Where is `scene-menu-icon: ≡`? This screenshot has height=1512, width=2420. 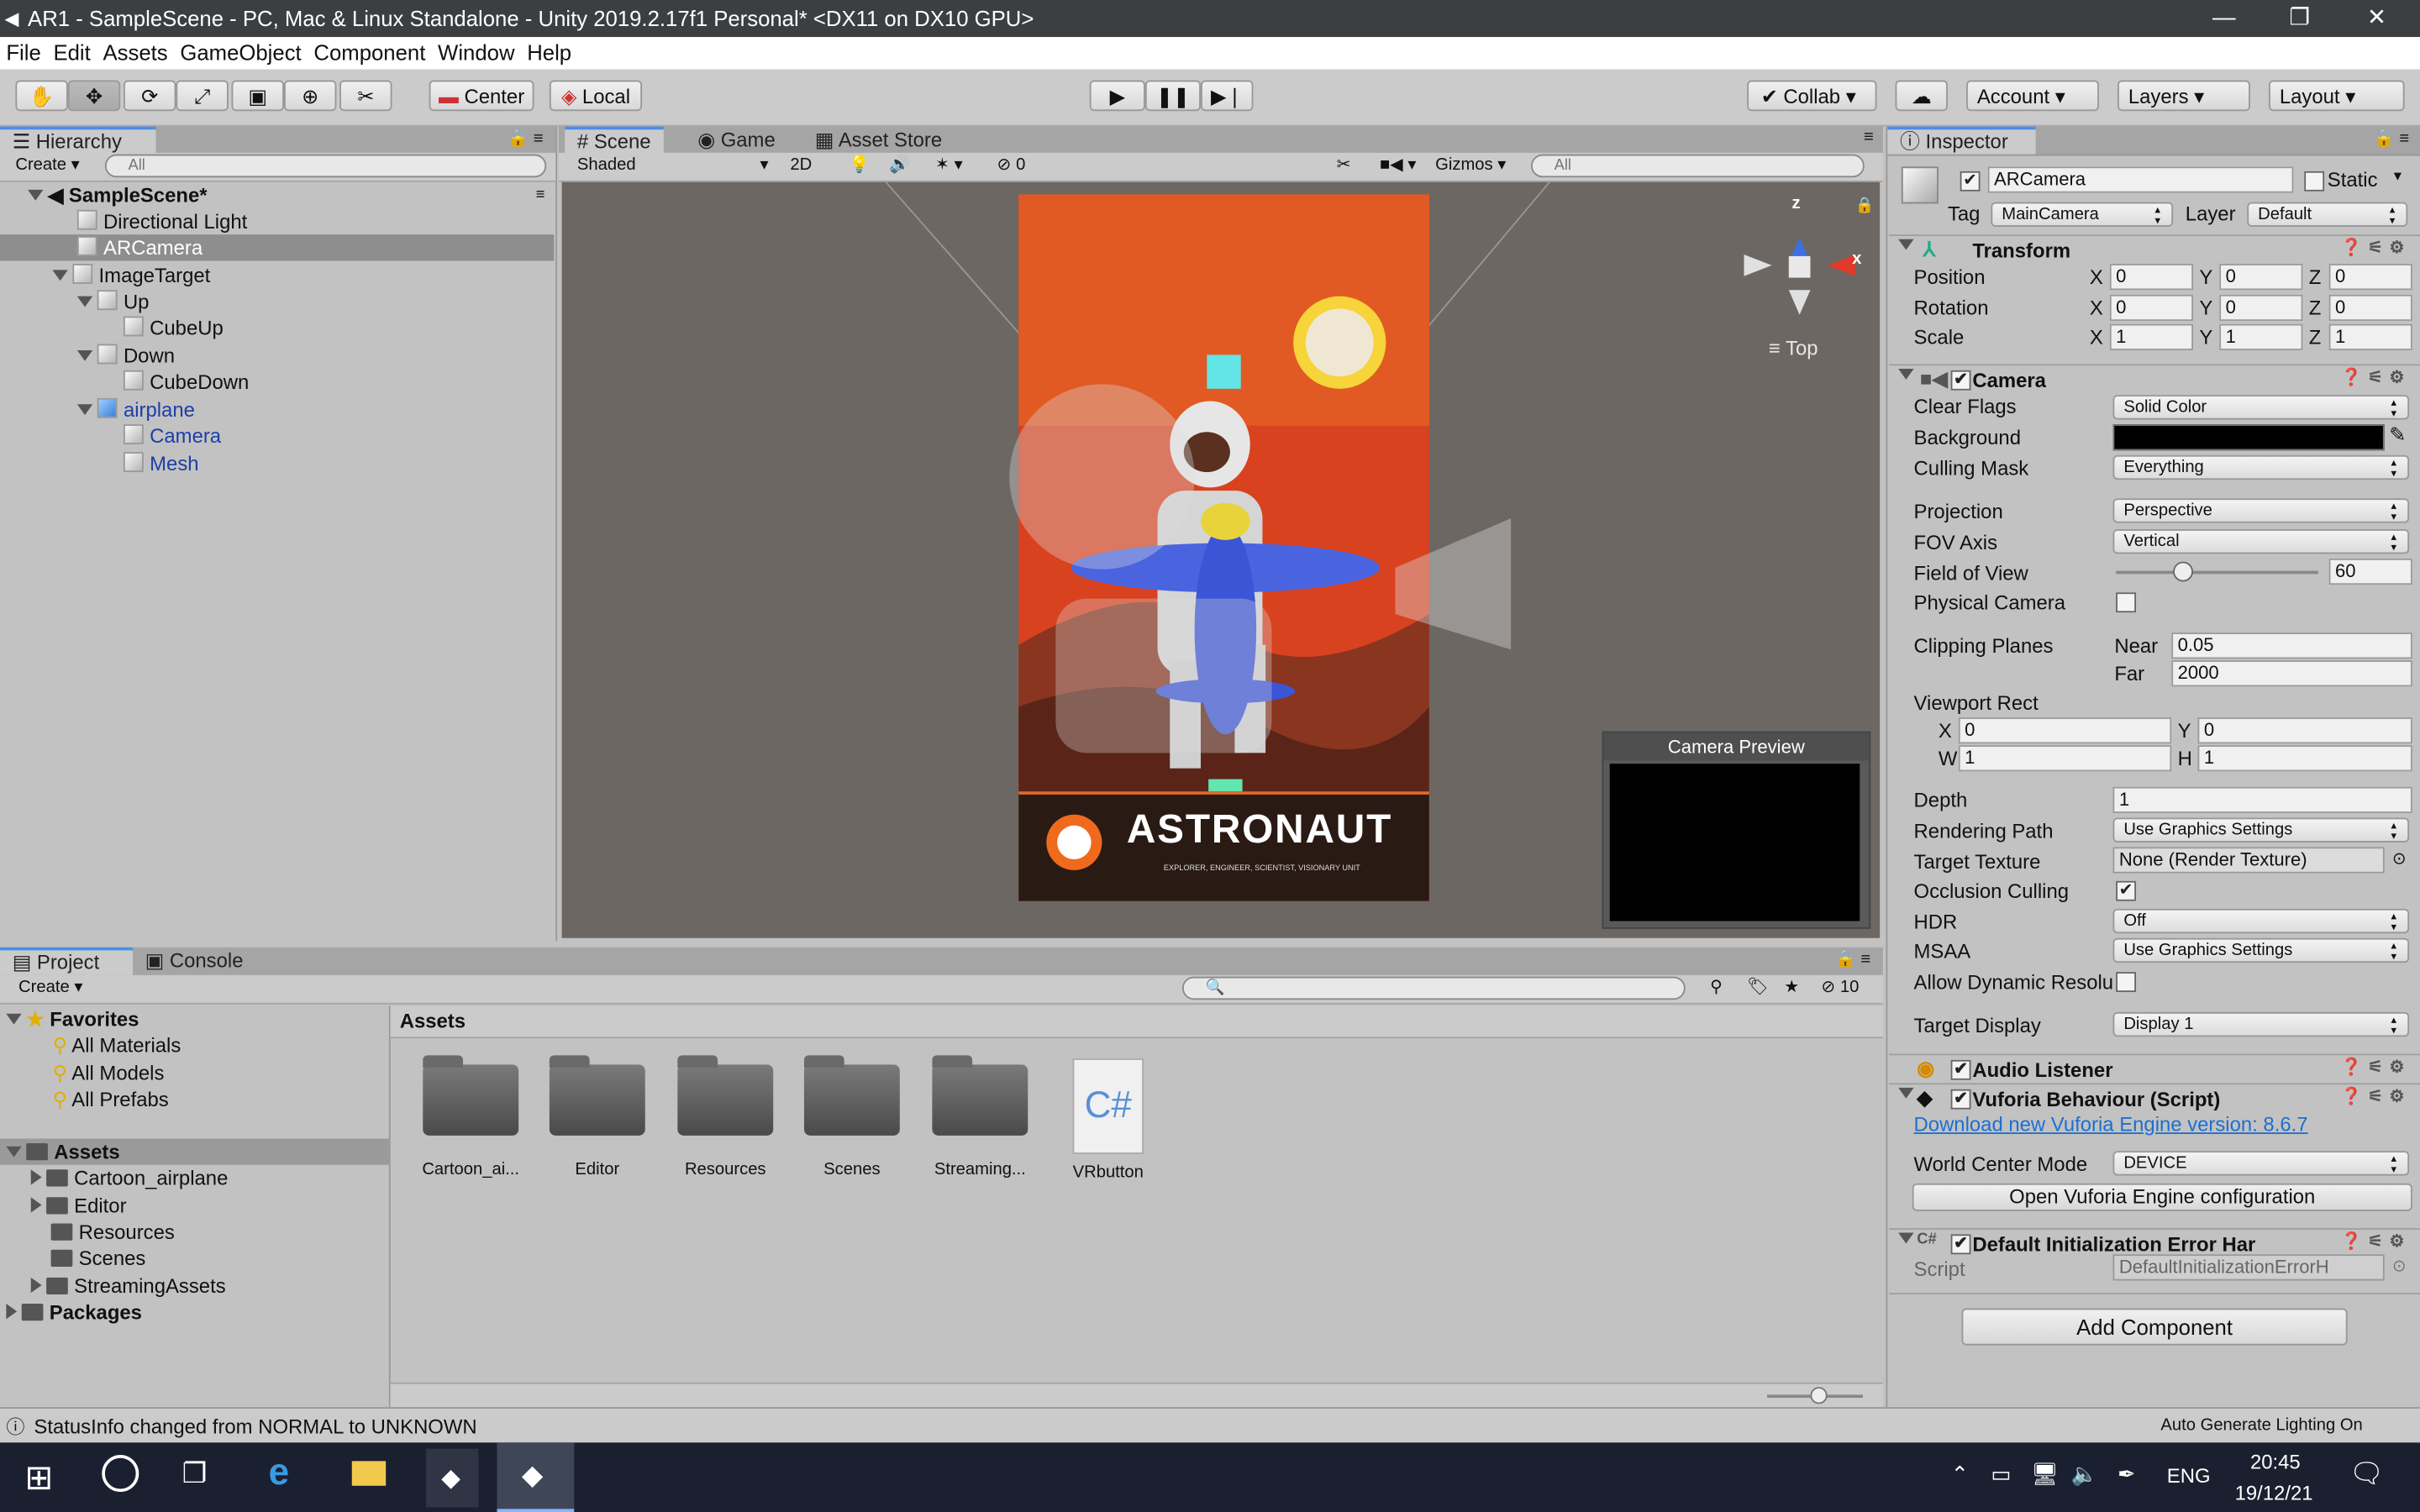 scene-menu-icon: ≡ is located at coordinates (540, 195).